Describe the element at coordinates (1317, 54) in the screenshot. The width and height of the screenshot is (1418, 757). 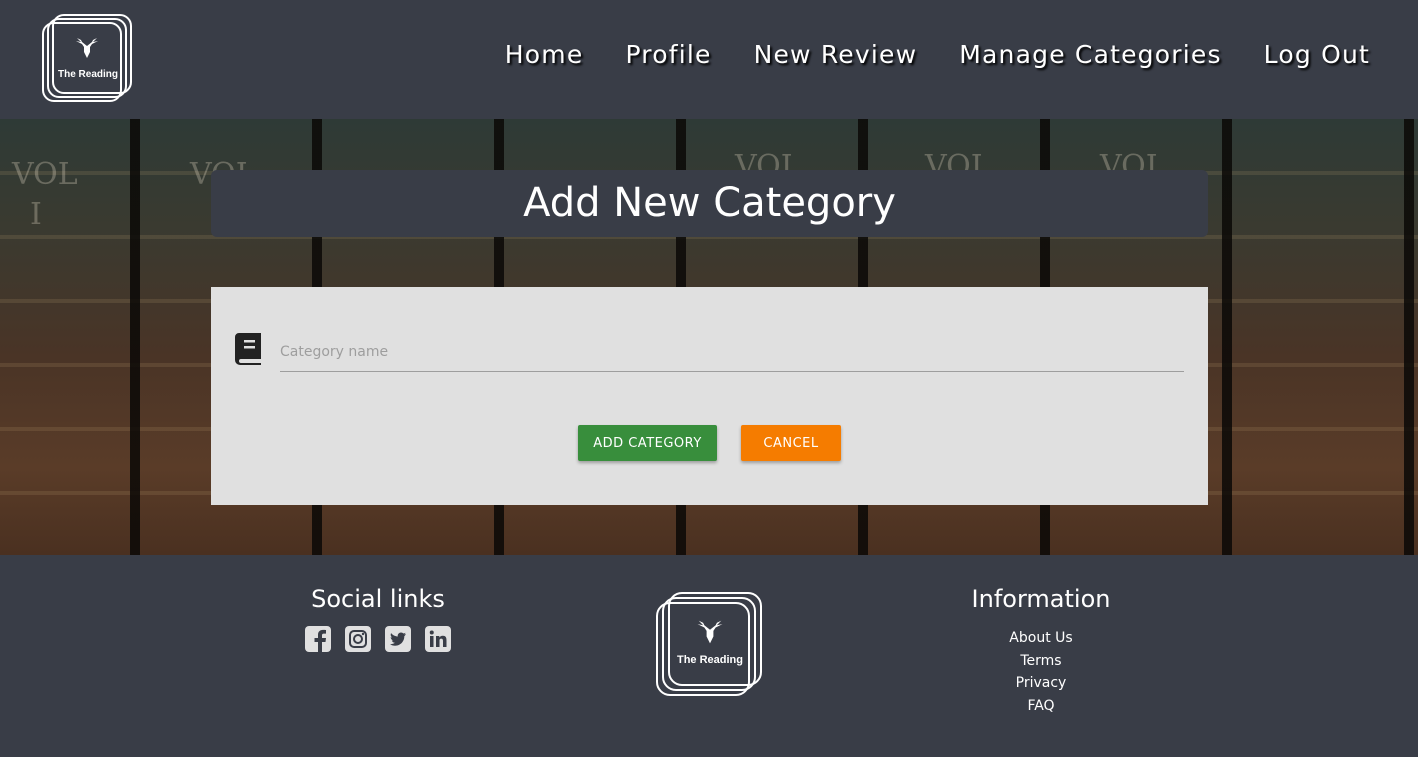
I see `nav-log-out: Log Out` at that location.